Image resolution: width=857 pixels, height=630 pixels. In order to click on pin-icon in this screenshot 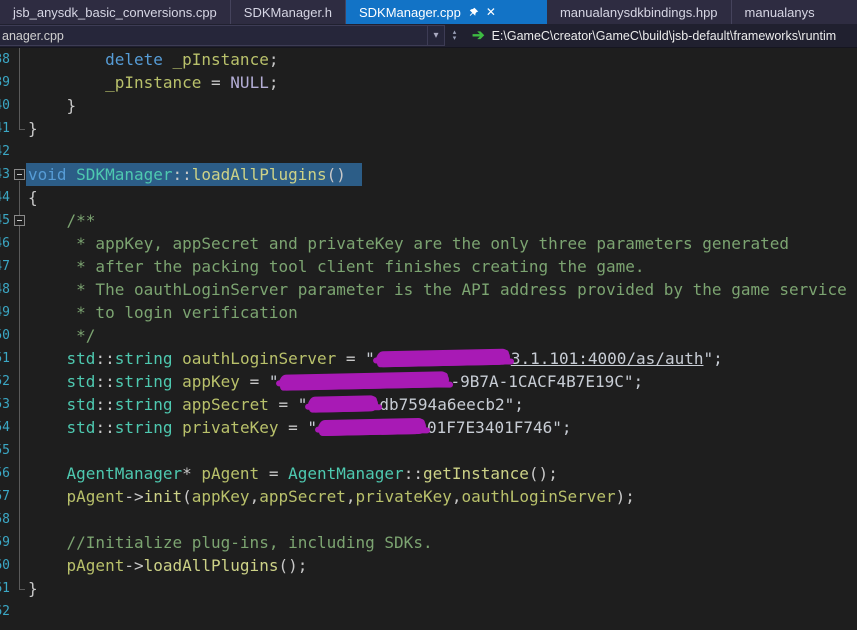, I will do `click(473, 12)`.